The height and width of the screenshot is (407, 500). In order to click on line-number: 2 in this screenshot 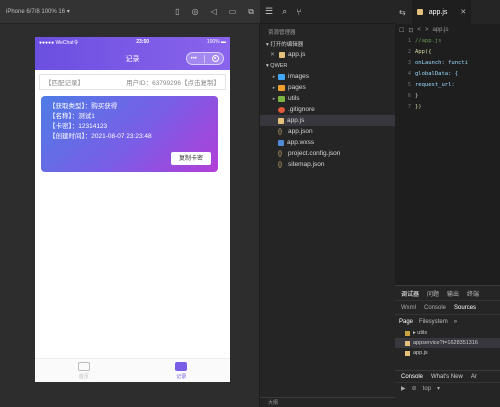, I will do `click(409, 52)`.